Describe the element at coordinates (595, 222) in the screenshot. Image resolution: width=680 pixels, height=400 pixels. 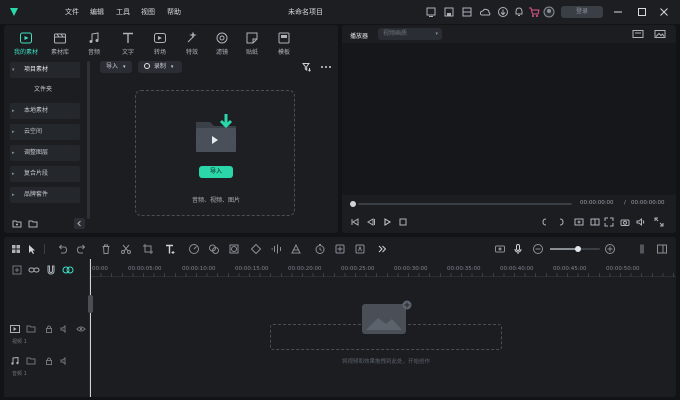
I see `insert-icon` at that location.